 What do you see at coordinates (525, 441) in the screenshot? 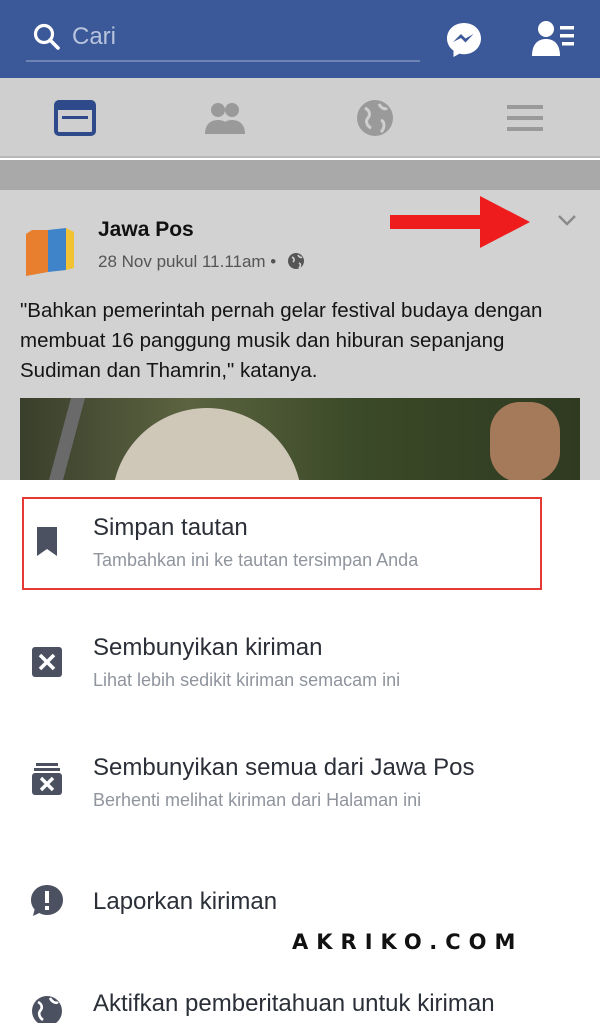
I see `image-pointing-hand` at bounding box center [525, 441].